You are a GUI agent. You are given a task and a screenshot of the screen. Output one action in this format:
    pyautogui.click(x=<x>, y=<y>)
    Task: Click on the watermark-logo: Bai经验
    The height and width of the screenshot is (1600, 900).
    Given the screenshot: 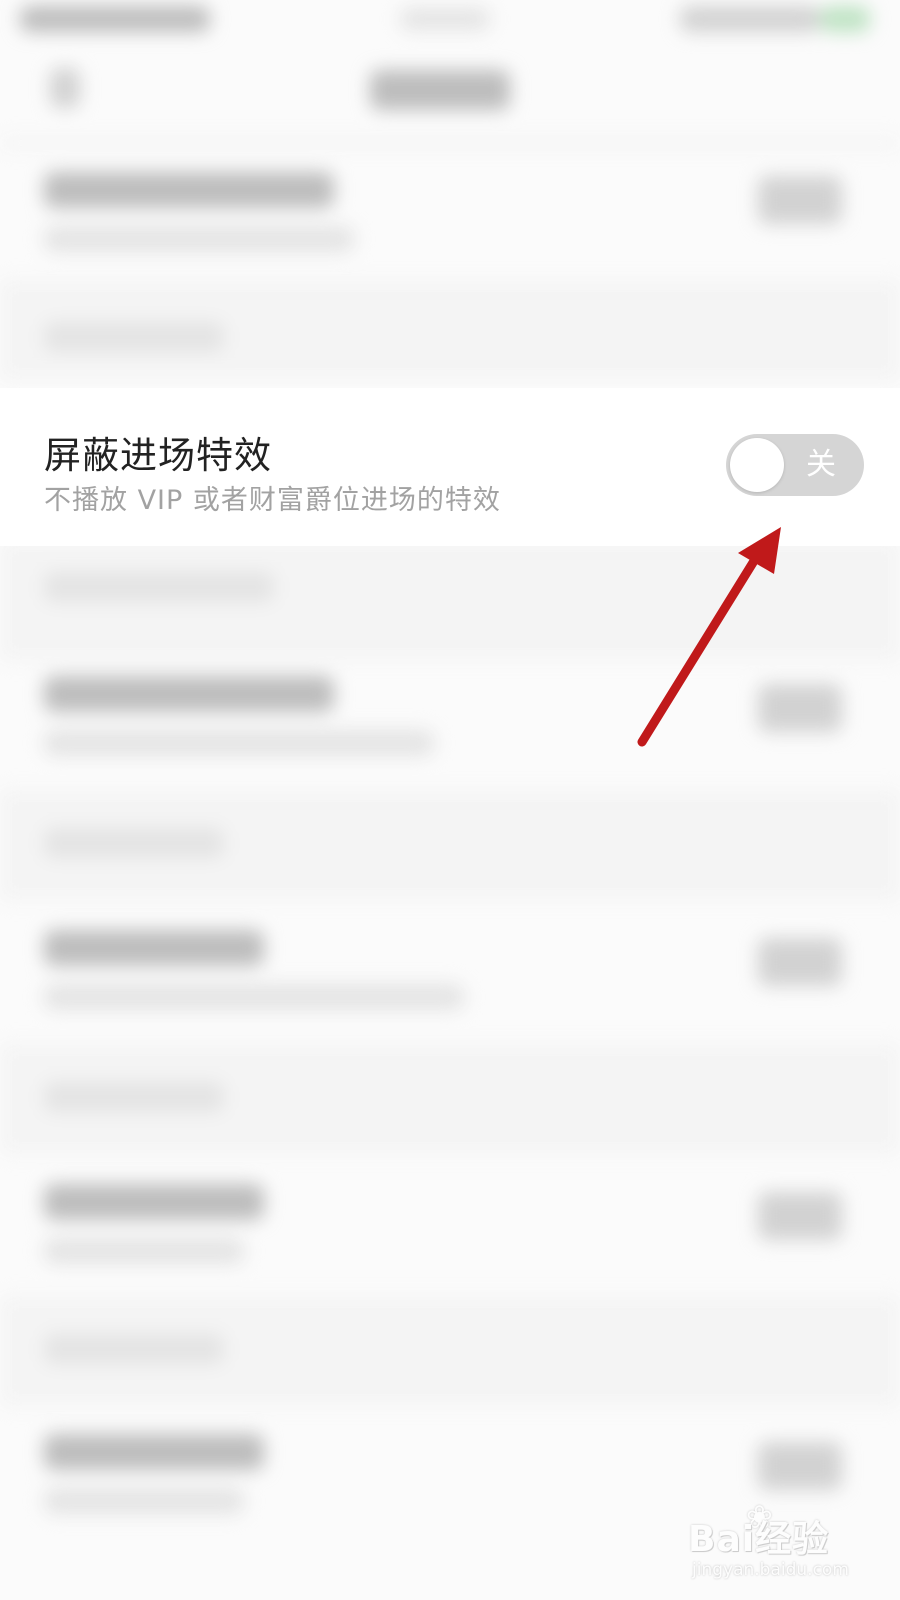 What is the action you would take?
    pyautogui.click(x=759, y=1539)
    